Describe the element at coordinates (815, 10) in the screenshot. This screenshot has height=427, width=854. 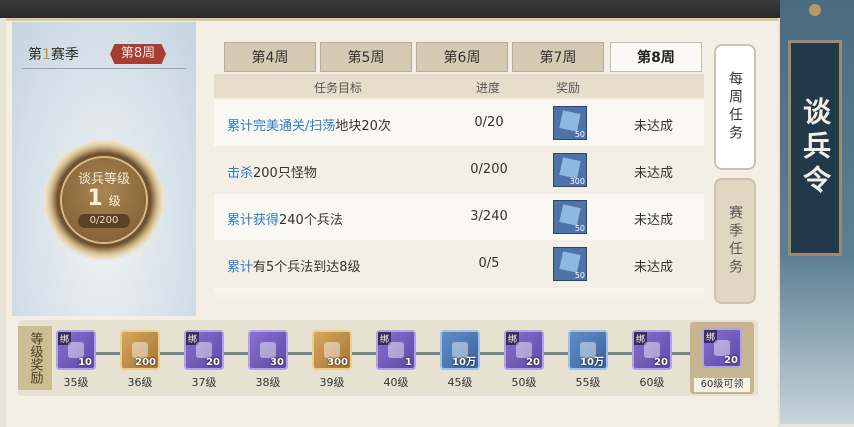
I see `pin-icon` at that location.